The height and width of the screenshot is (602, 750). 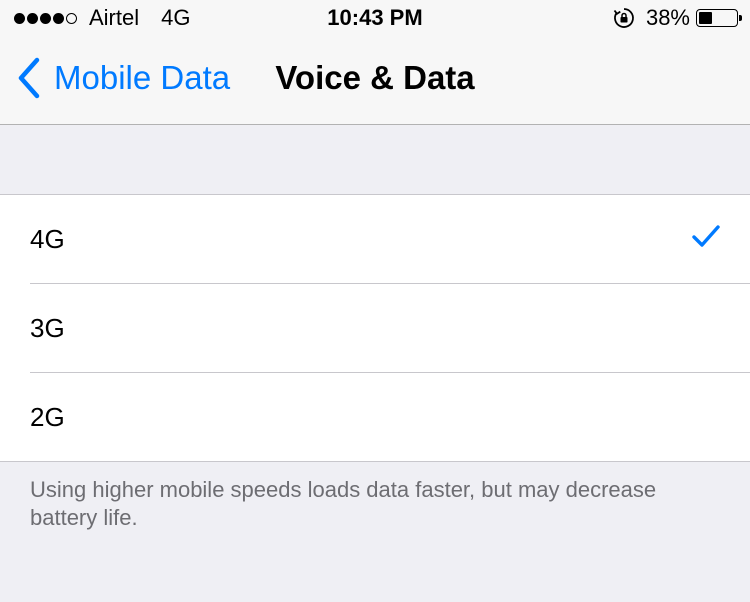 I want to click on status-bar: Airtel 4G 10:43 PM 38%, so click(x=375, y=18).